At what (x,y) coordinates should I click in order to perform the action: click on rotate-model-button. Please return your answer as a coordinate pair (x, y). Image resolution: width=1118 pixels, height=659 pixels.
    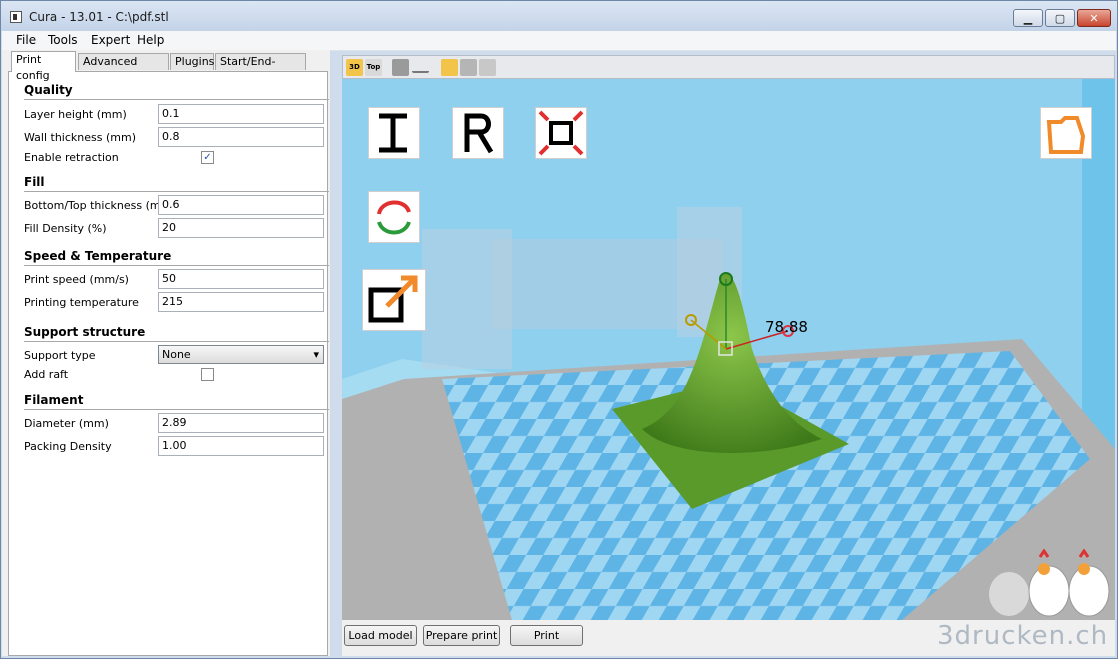
    Looking at the image, I should click on (394, 217).